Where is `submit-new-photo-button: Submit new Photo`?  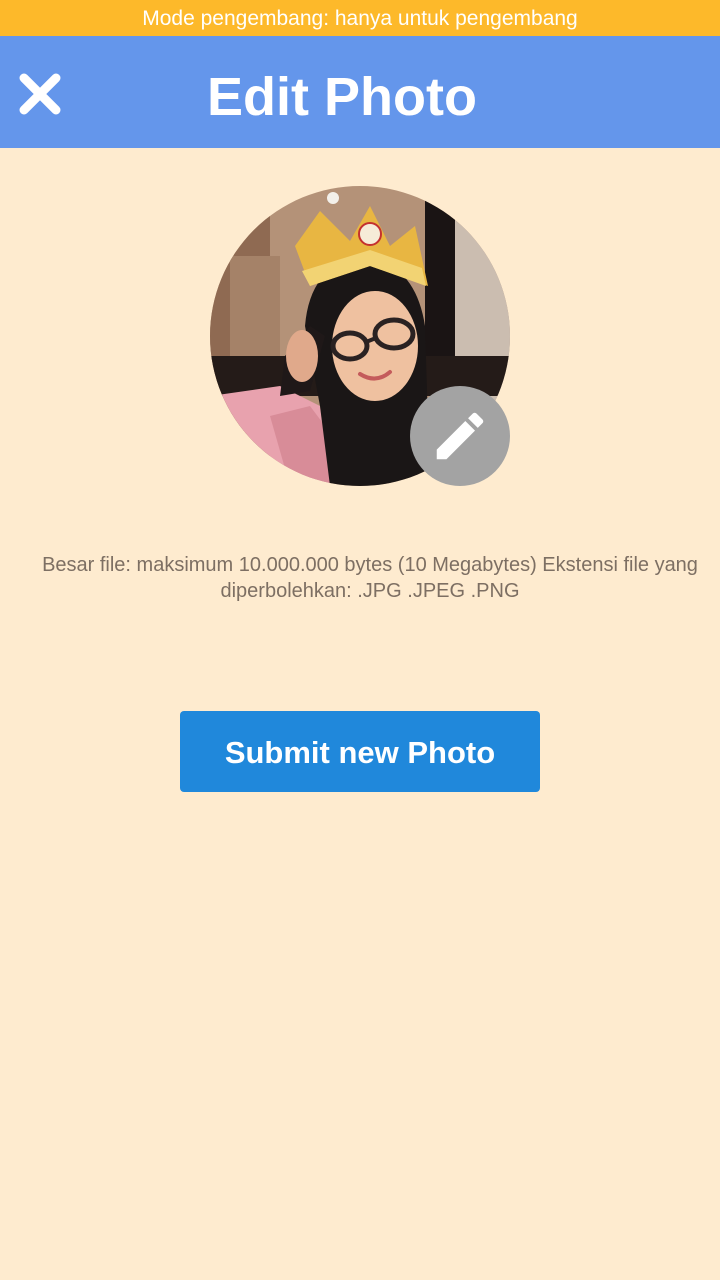 submit-new-photo-button: Submit new Photo is located at coordinates (360, 751).